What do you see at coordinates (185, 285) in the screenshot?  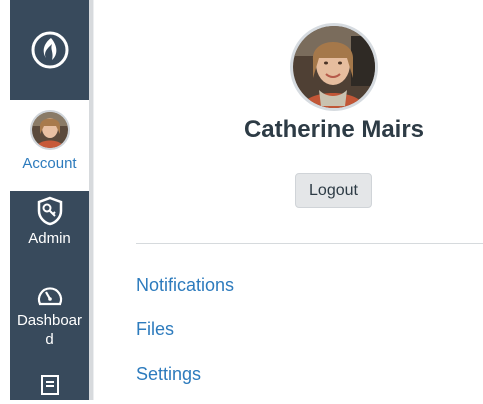 I see `notifications-link: Notifications` at bounding box center [185, 285].